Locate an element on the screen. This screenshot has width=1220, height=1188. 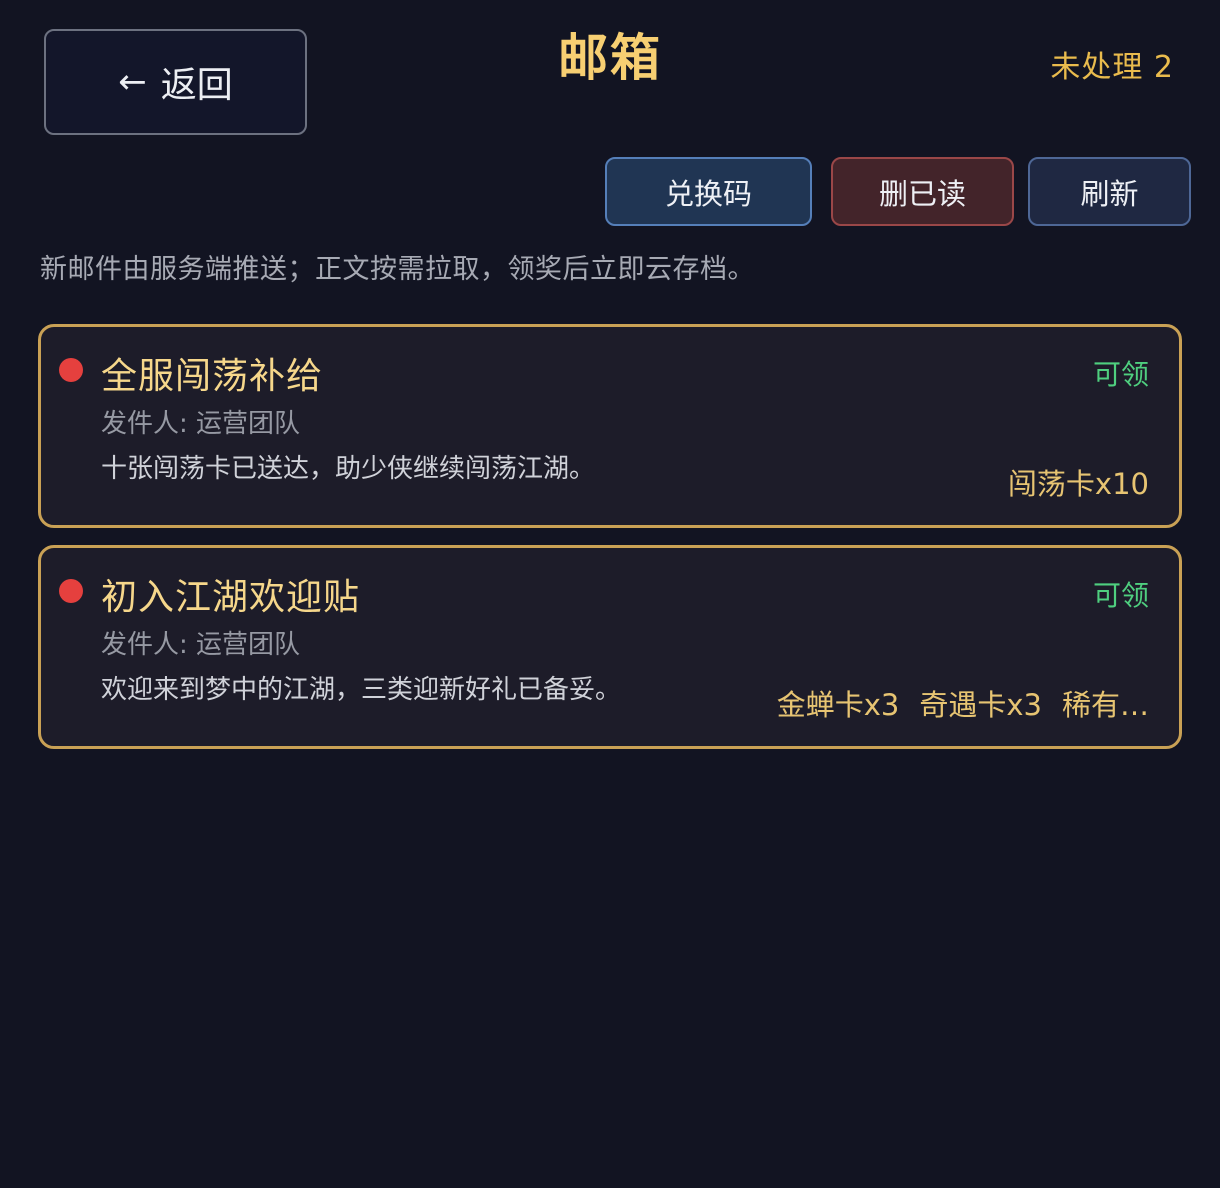
refresh-button: 刷新 is located at coordinates (1109, 191).